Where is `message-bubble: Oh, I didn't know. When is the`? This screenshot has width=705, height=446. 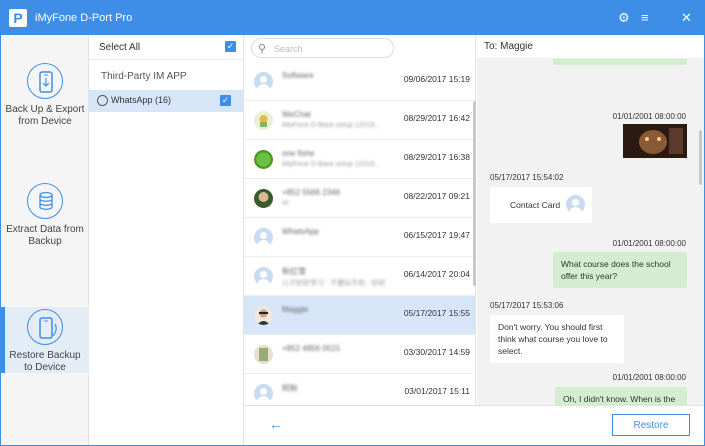 message-bubble: Oh, I didn't know. When is the is located at coordinates (621, 396).